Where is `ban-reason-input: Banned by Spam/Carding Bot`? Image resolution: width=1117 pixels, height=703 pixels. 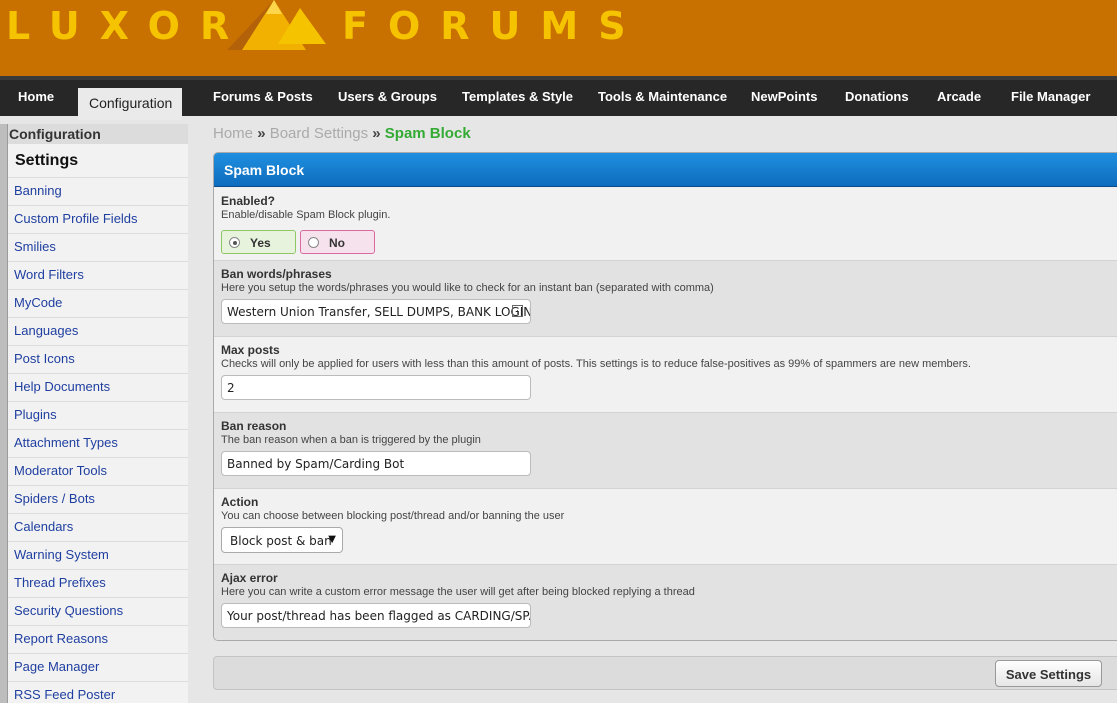
ban-reason-input: Banned by Spam/Carding Bot is located at coordinates (376, 463).